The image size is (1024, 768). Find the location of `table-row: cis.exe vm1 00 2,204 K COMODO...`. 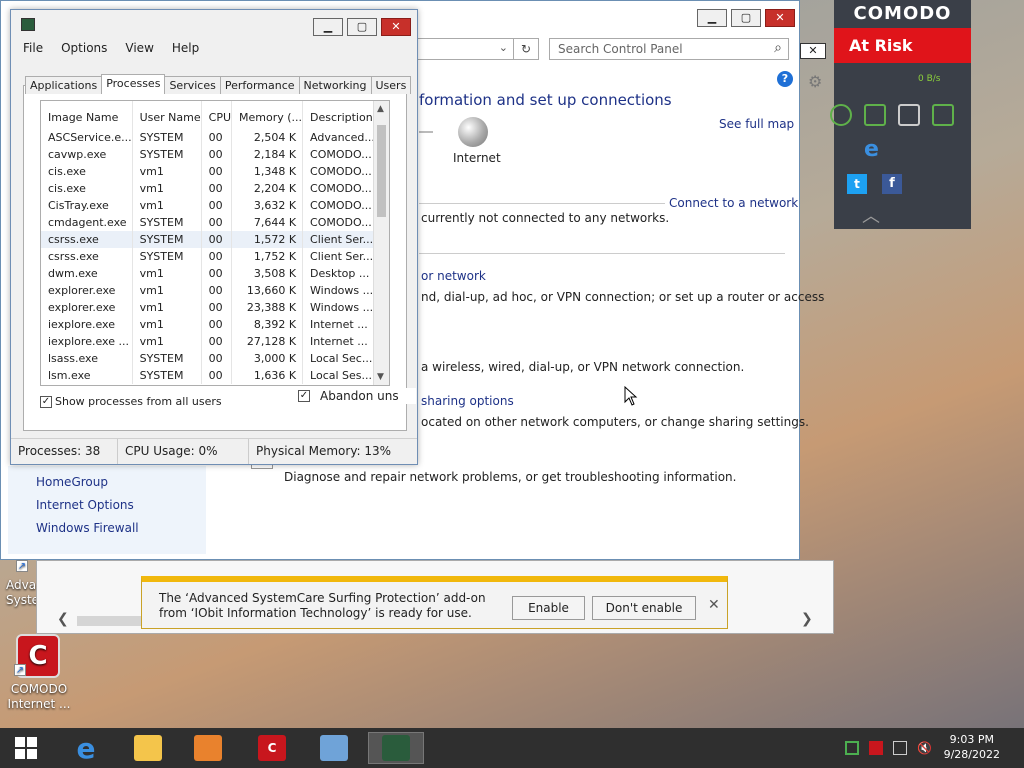

table-row: cis.exe vm1 00 2,204 K COMODO... is located at coordinates (208, 188).